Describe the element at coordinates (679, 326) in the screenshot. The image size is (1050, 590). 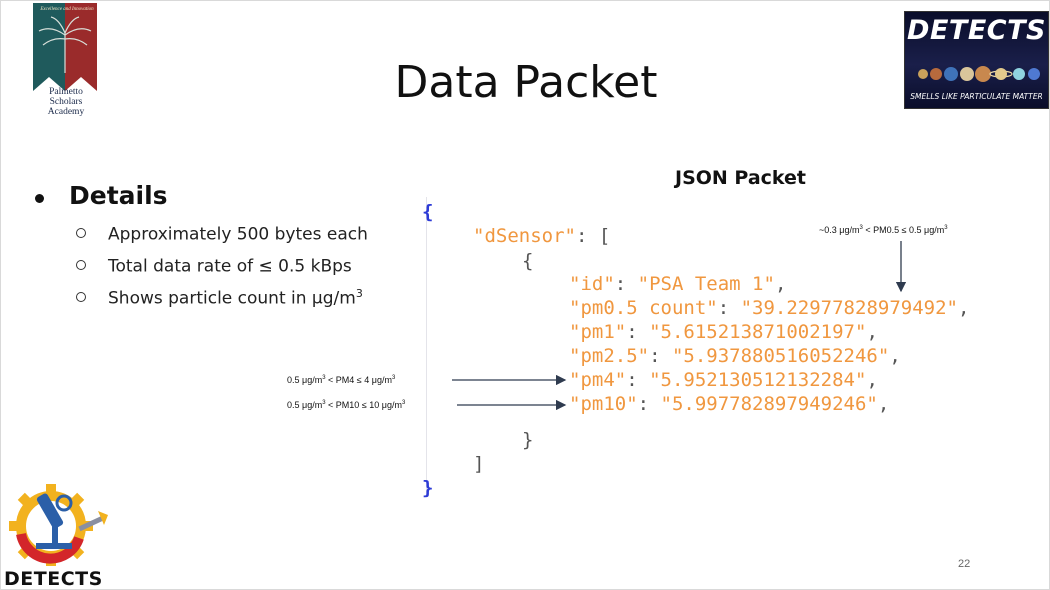
I see `annotation-arrows` at that location.